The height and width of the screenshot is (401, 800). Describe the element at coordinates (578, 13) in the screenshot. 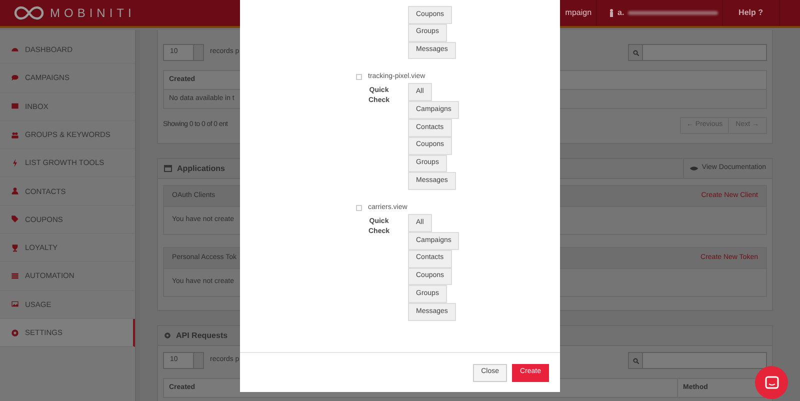

I see `nav-link: mpaign` at that location.